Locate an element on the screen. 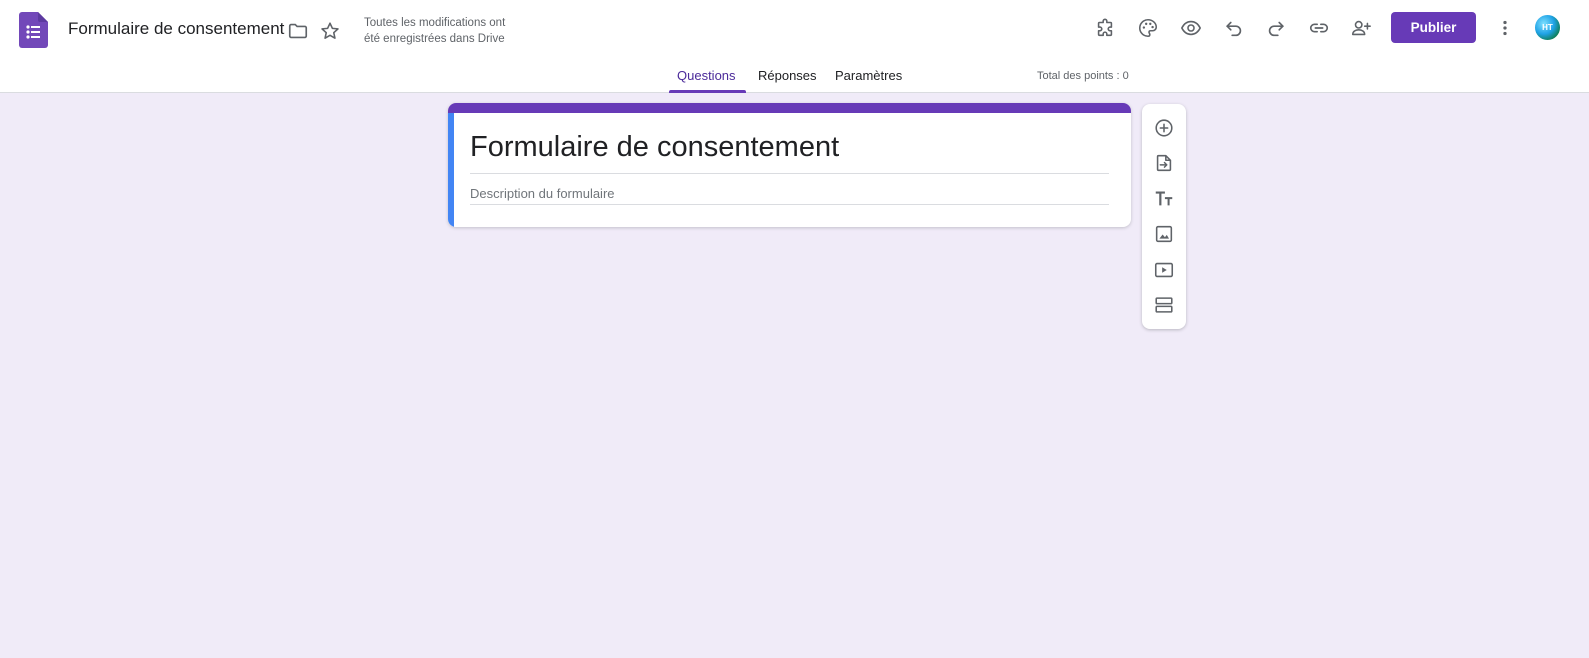 The height and width of the screenshot is (658, 1589). total-points: Total des points : 0 is located at coordinates (1083, 76).